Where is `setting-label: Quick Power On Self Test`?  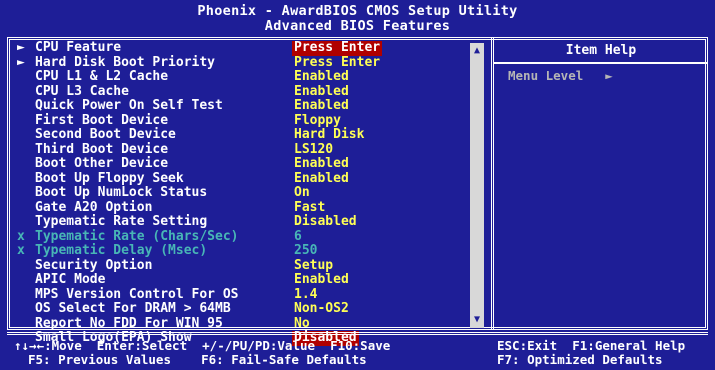
setting-label: Quick Power On Self Test is located at coordinates (129, 105).